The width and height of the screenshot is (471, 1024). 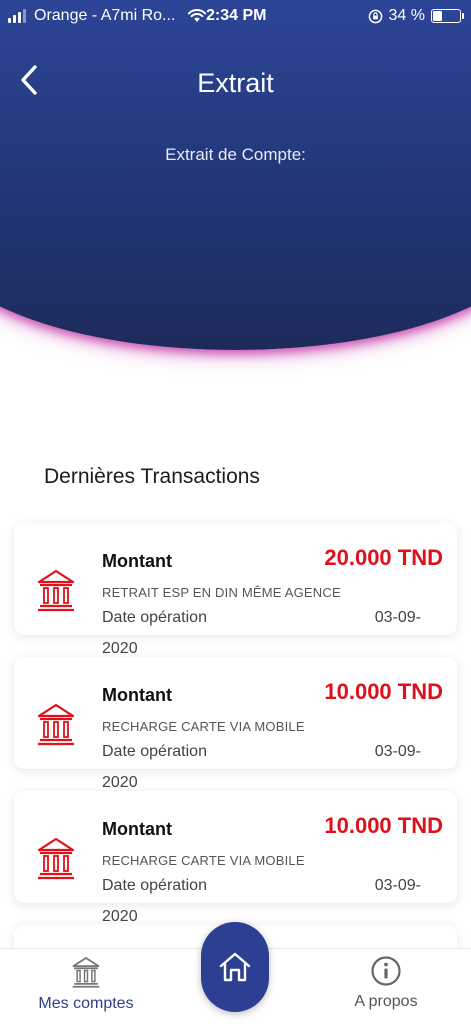 I want to click on wifi-icon, so click(x=197, y=15).